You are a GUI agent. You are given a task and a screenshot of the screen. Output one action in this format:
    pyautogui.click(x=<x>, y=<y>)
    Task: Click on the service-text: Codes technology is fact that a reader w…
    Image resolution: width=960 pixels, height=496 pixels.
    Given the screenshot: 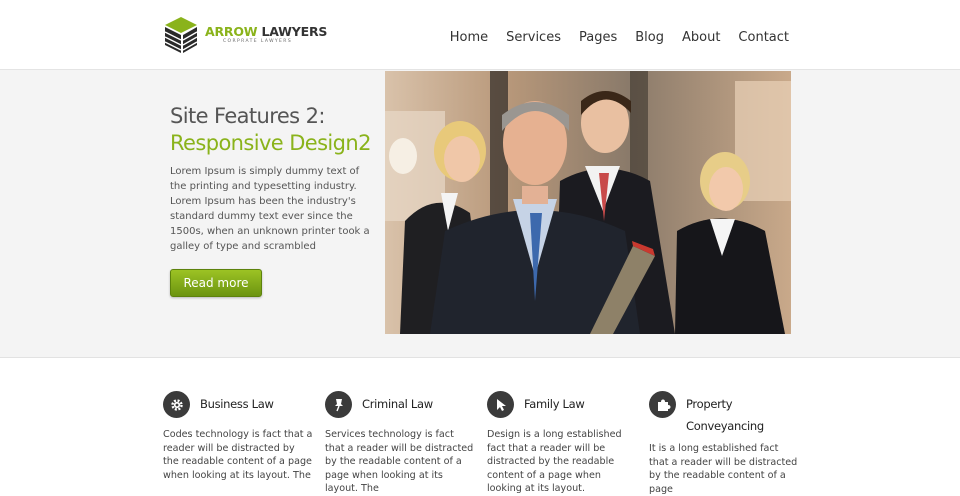 What is the action you would take?
    pyautogui.click(x=238, y=455)
    